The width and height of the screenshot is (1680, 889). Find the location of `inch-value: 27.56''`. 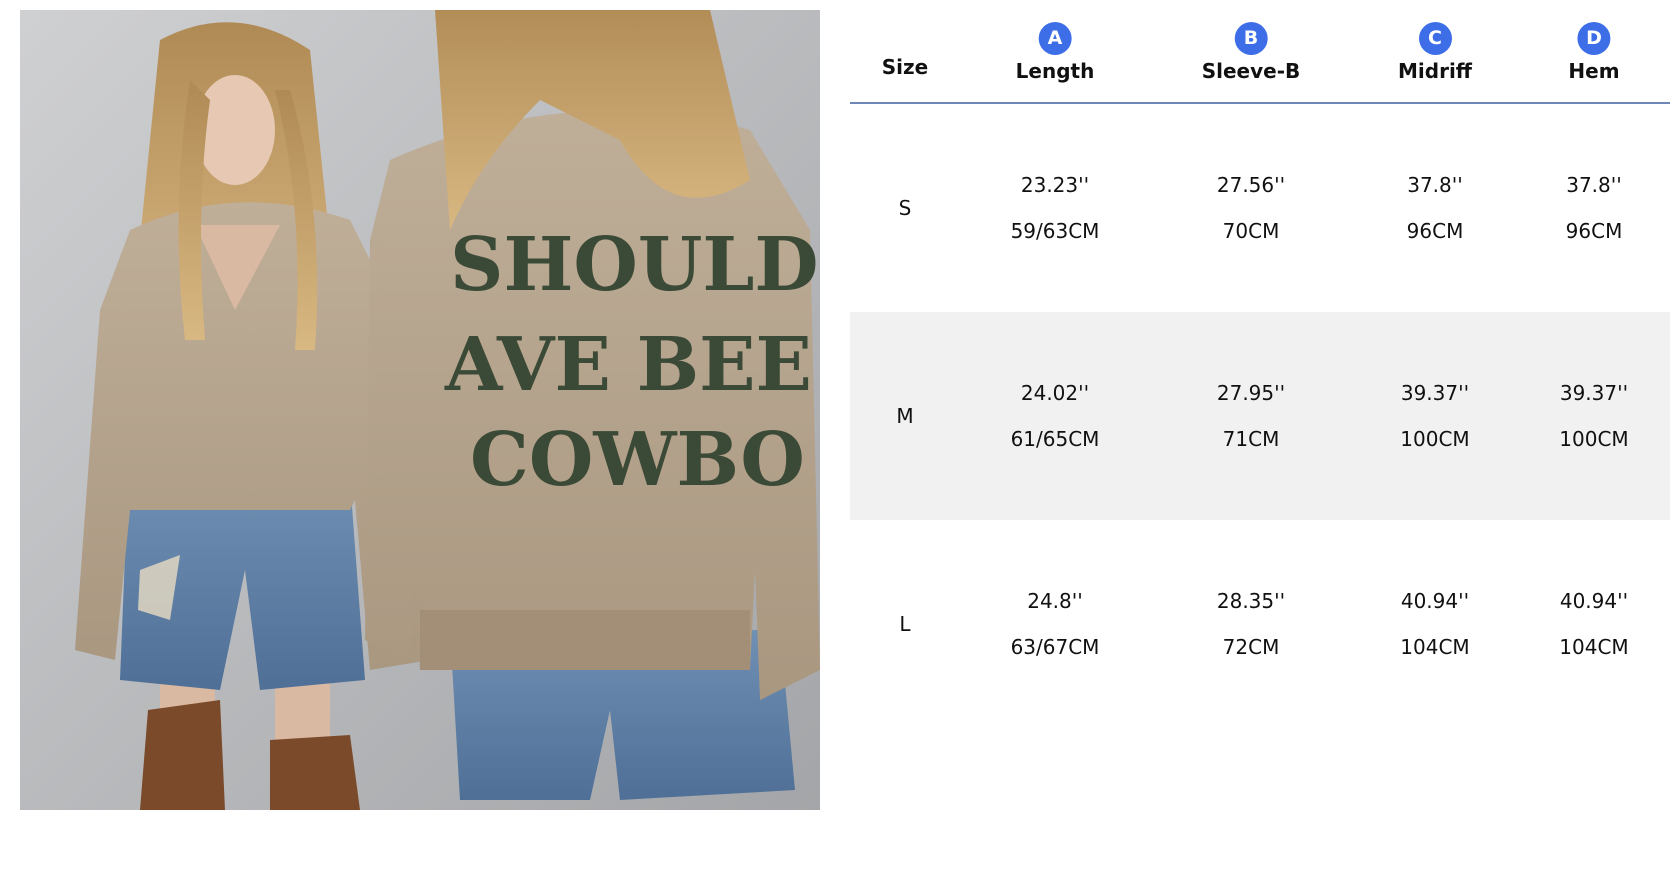

inch-value: 27.56'' is located at coordinates (1251, 185).